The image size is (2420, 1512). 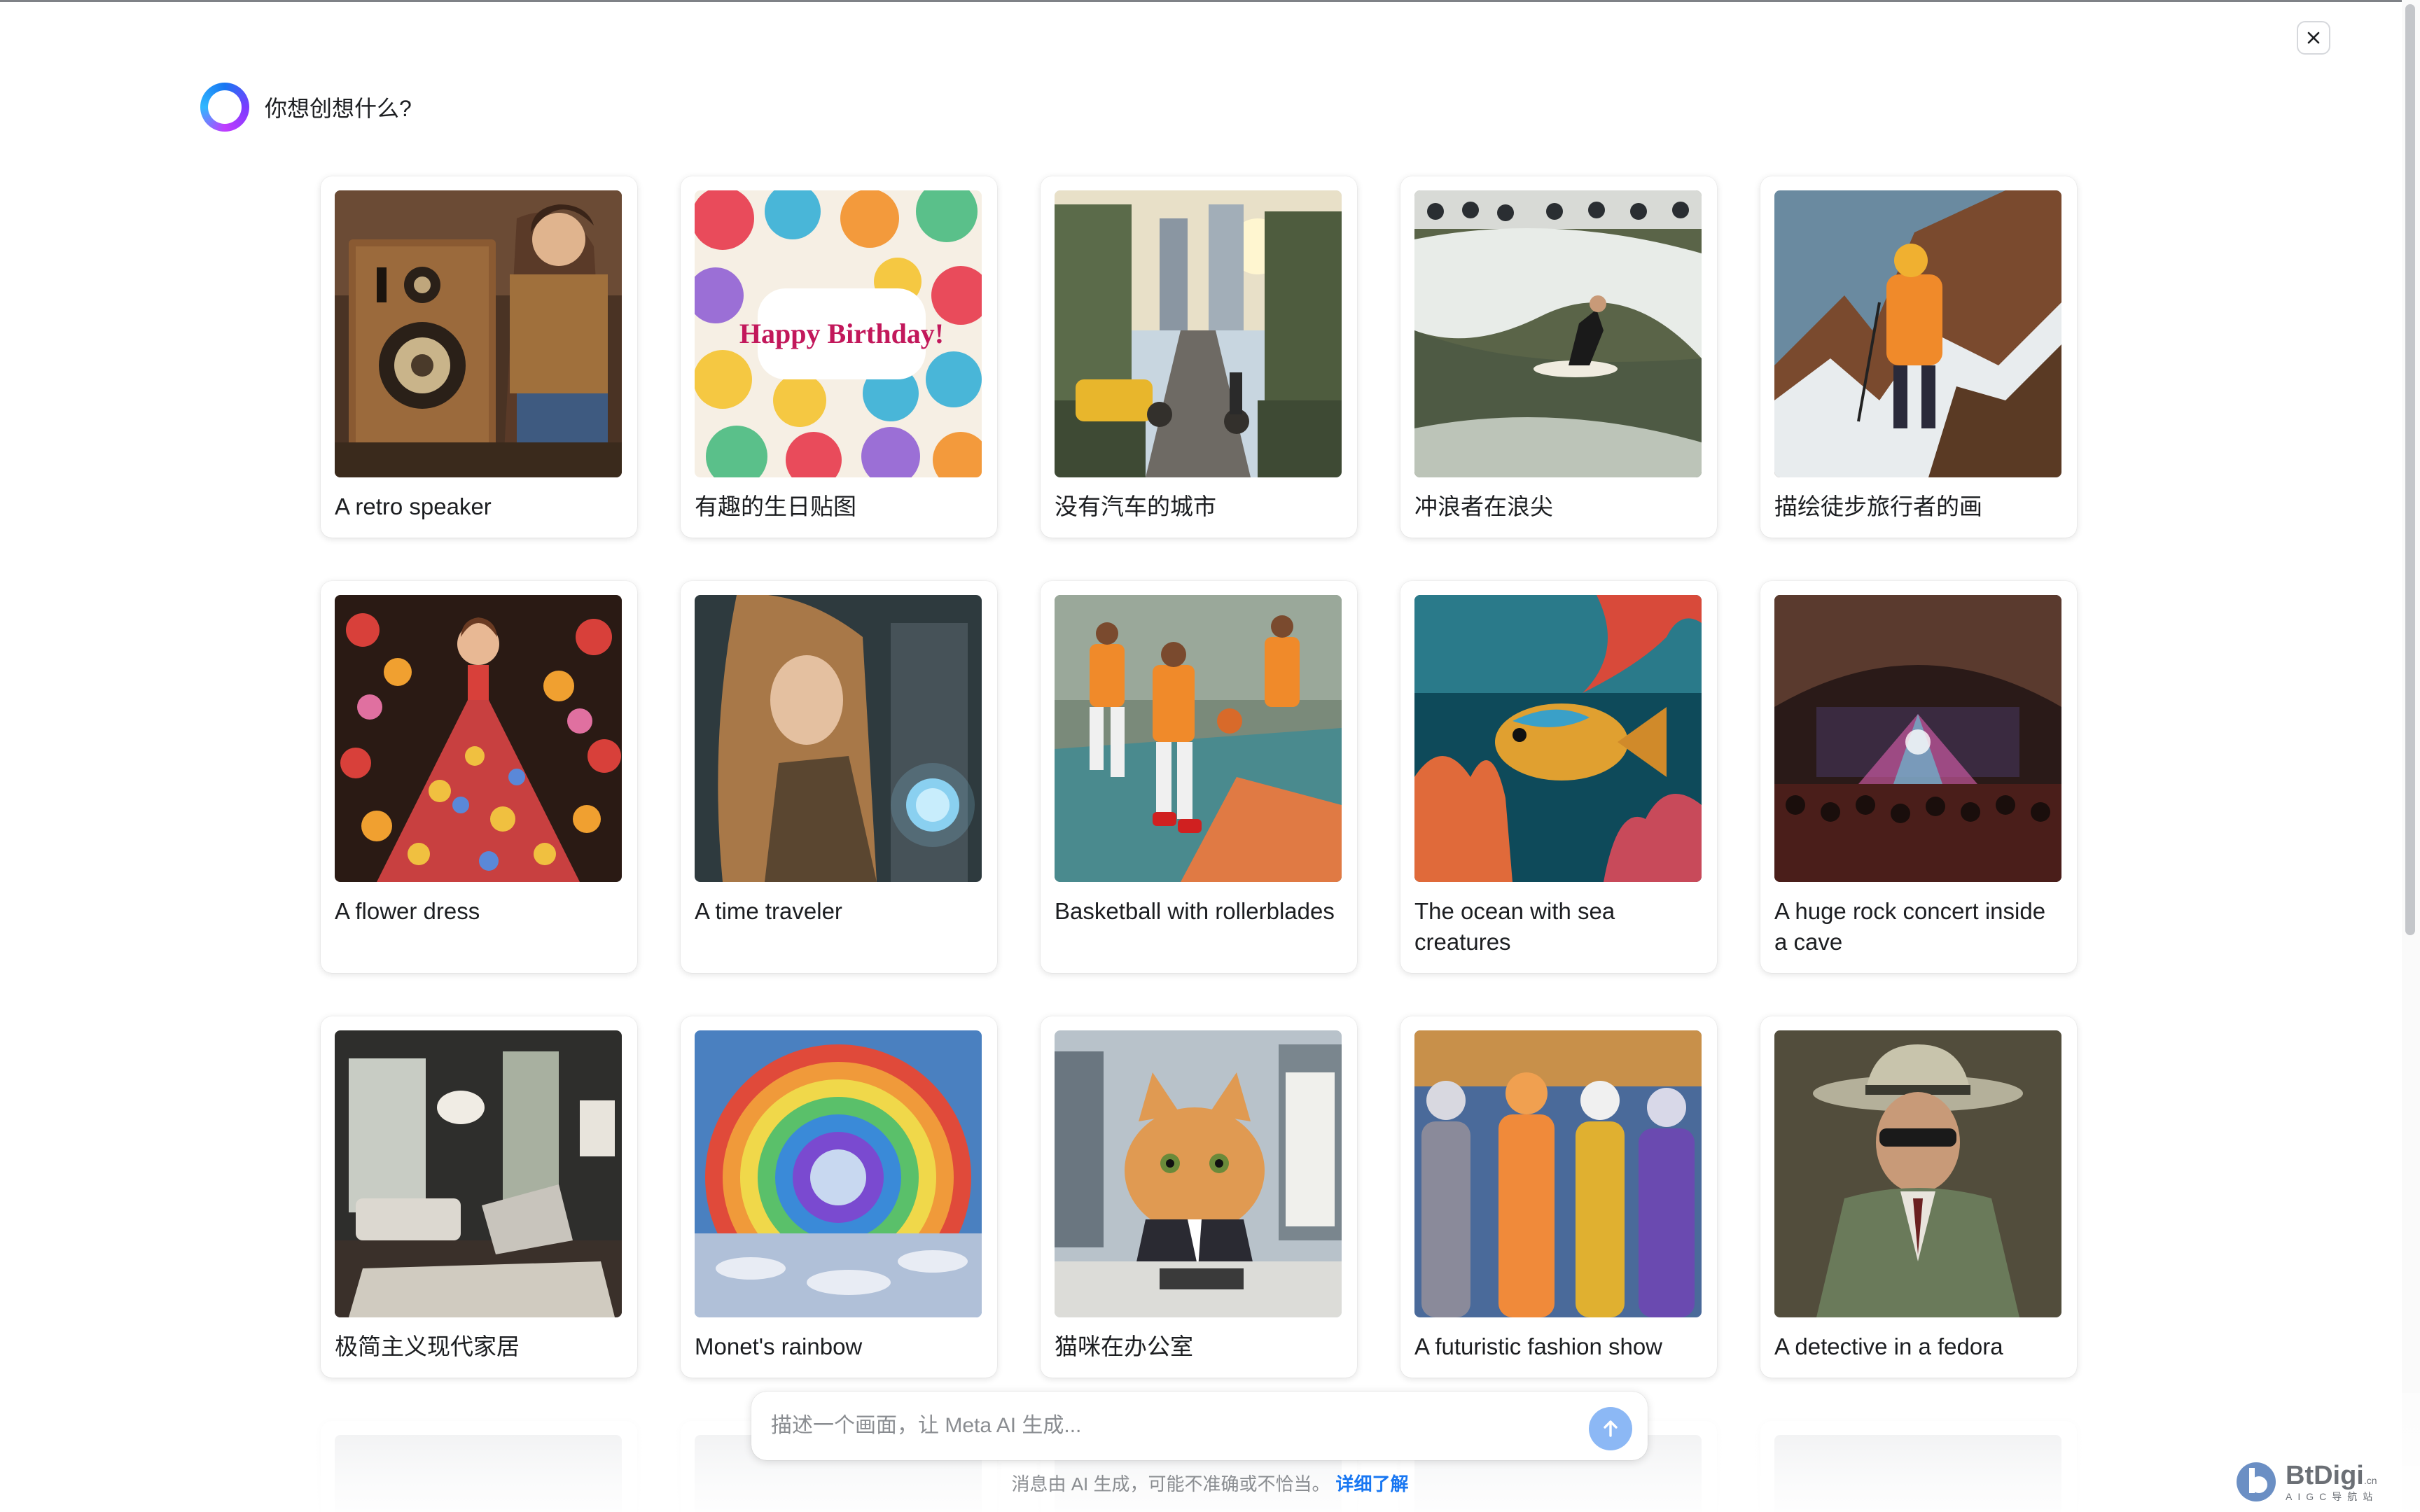 I want to click on surfer-image, so click(x=1558, y=333).